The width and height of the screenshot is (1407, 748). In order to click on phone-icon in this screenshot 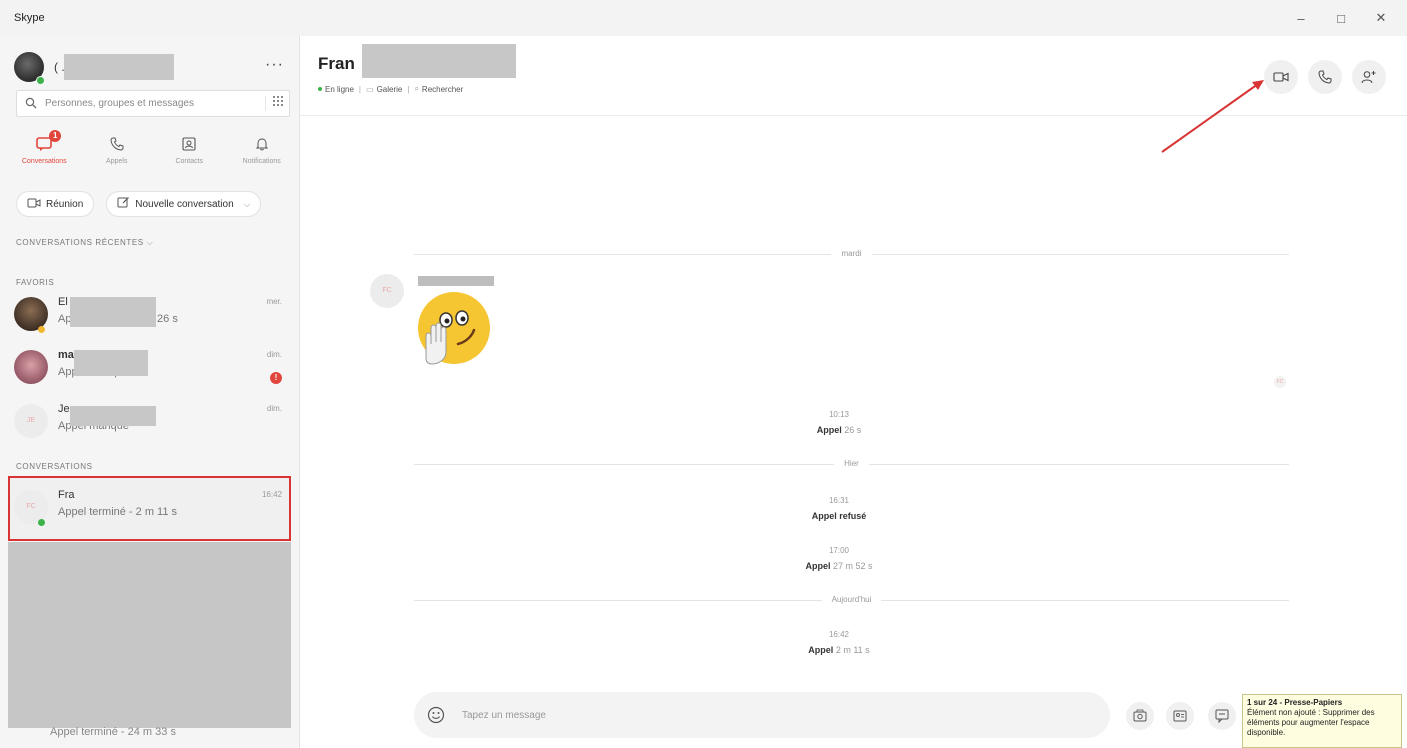, I will do `click(117, 144)`.